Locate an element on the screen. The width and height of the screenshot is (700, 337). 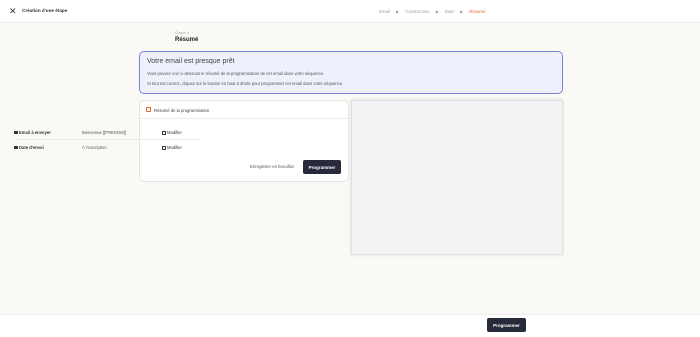
app-title: Création d'une étape is located at coordinates (45, 10).